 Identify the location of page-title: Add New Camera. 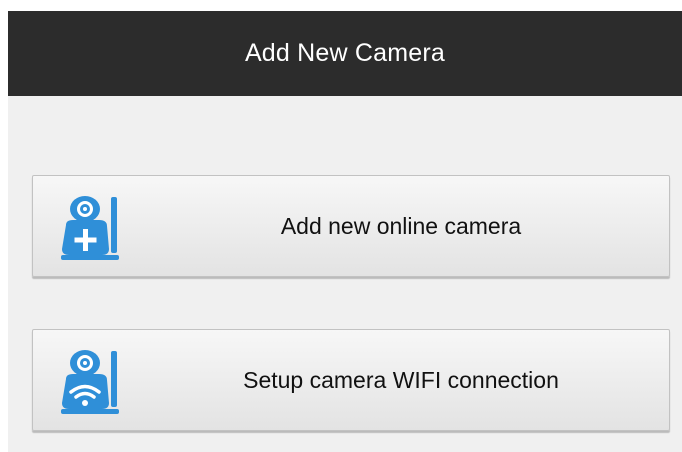
(345, 53).